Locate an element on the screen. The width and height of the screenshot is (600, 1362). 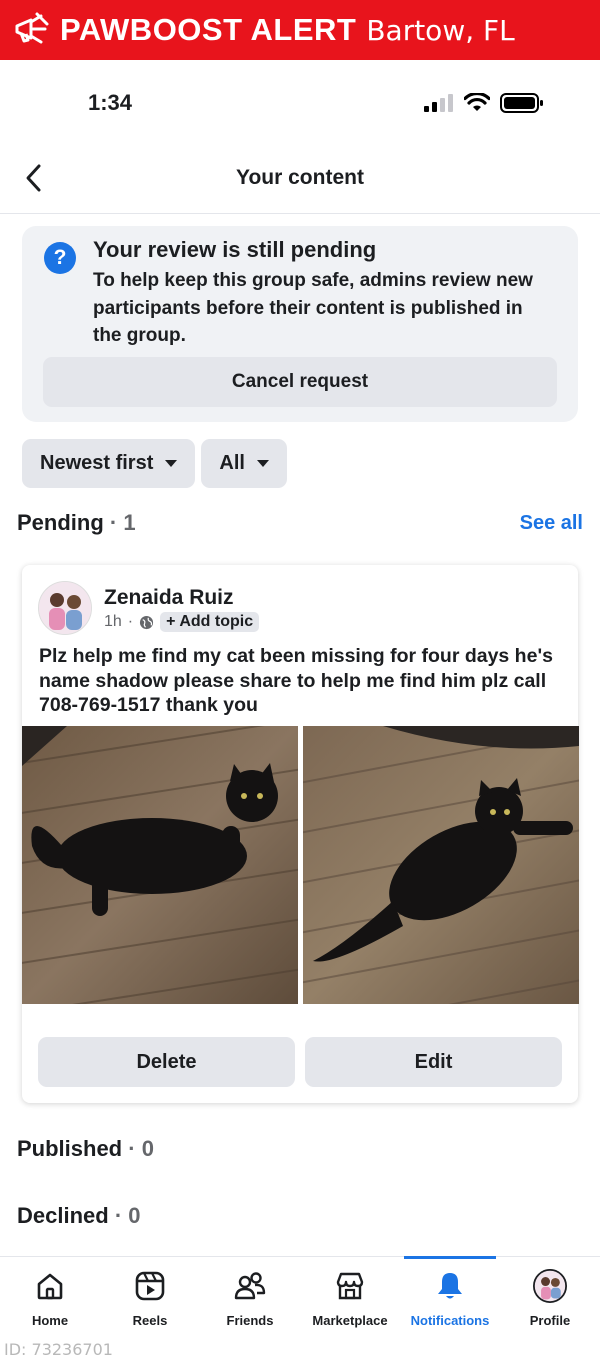
published-header: Published · 0 is located at coordinates (85, 1149).